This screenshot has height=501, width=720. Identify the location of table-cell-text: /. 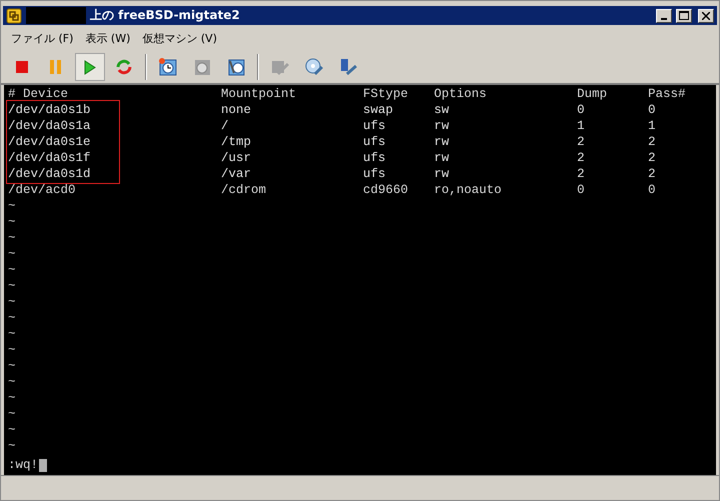
(225, 126).